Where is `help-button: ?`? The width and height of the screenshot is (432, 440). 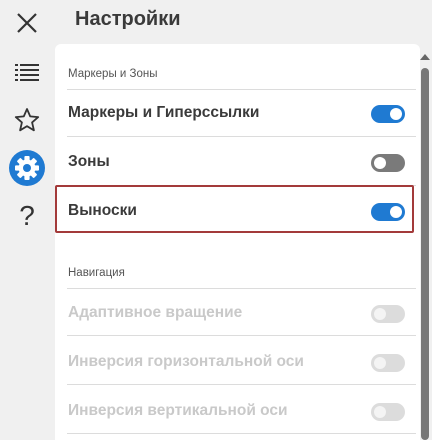 help-button: ? is located at coordinates (27, 216).